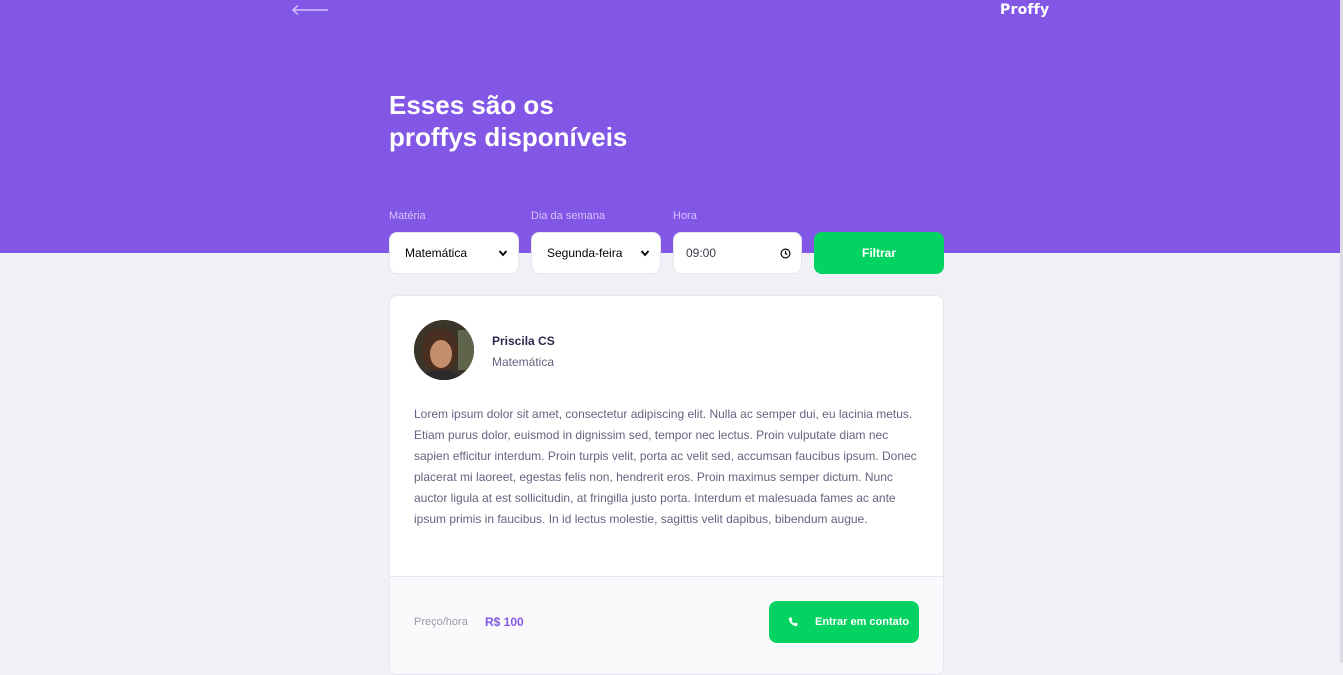 This screenshot has height=675, width=1343. I want to click on page-title-line-1: Esses são os, so click(471, 105).